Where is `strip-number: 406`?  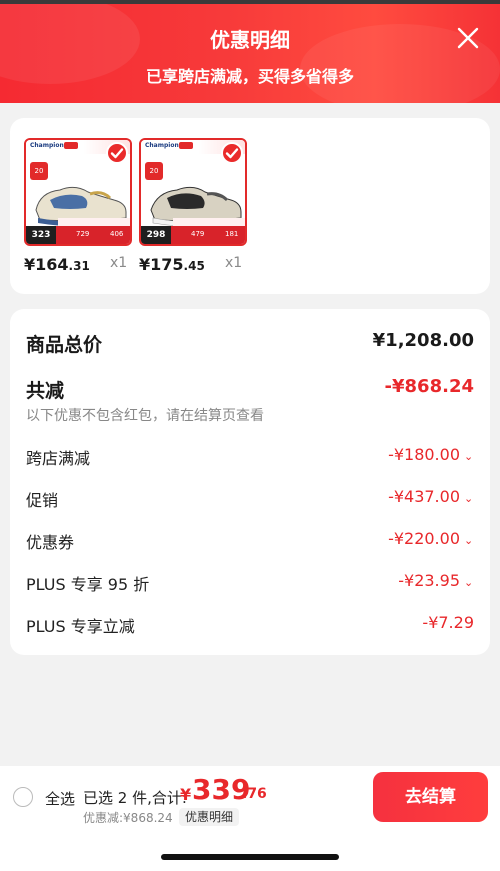 strip-number: 406 is located at coordinates (117, 234).